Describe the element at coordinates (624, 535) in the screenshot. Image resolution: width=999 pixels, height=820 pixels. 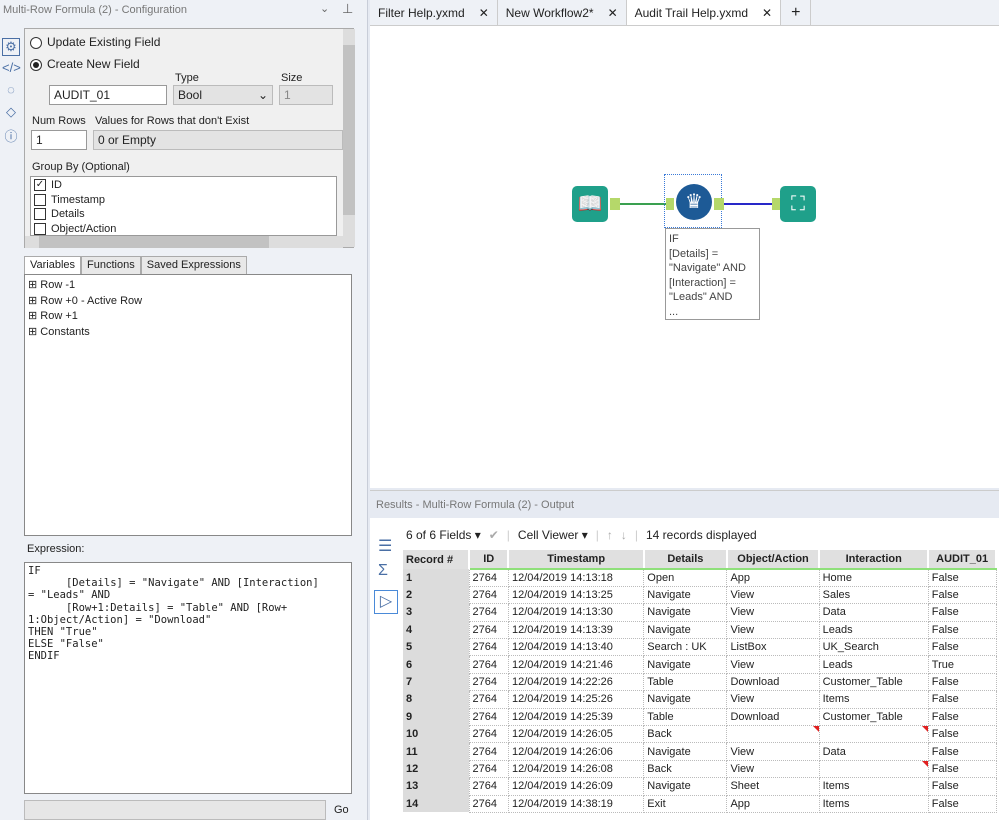
I see `arrow-down-icon: ↓` at that location.